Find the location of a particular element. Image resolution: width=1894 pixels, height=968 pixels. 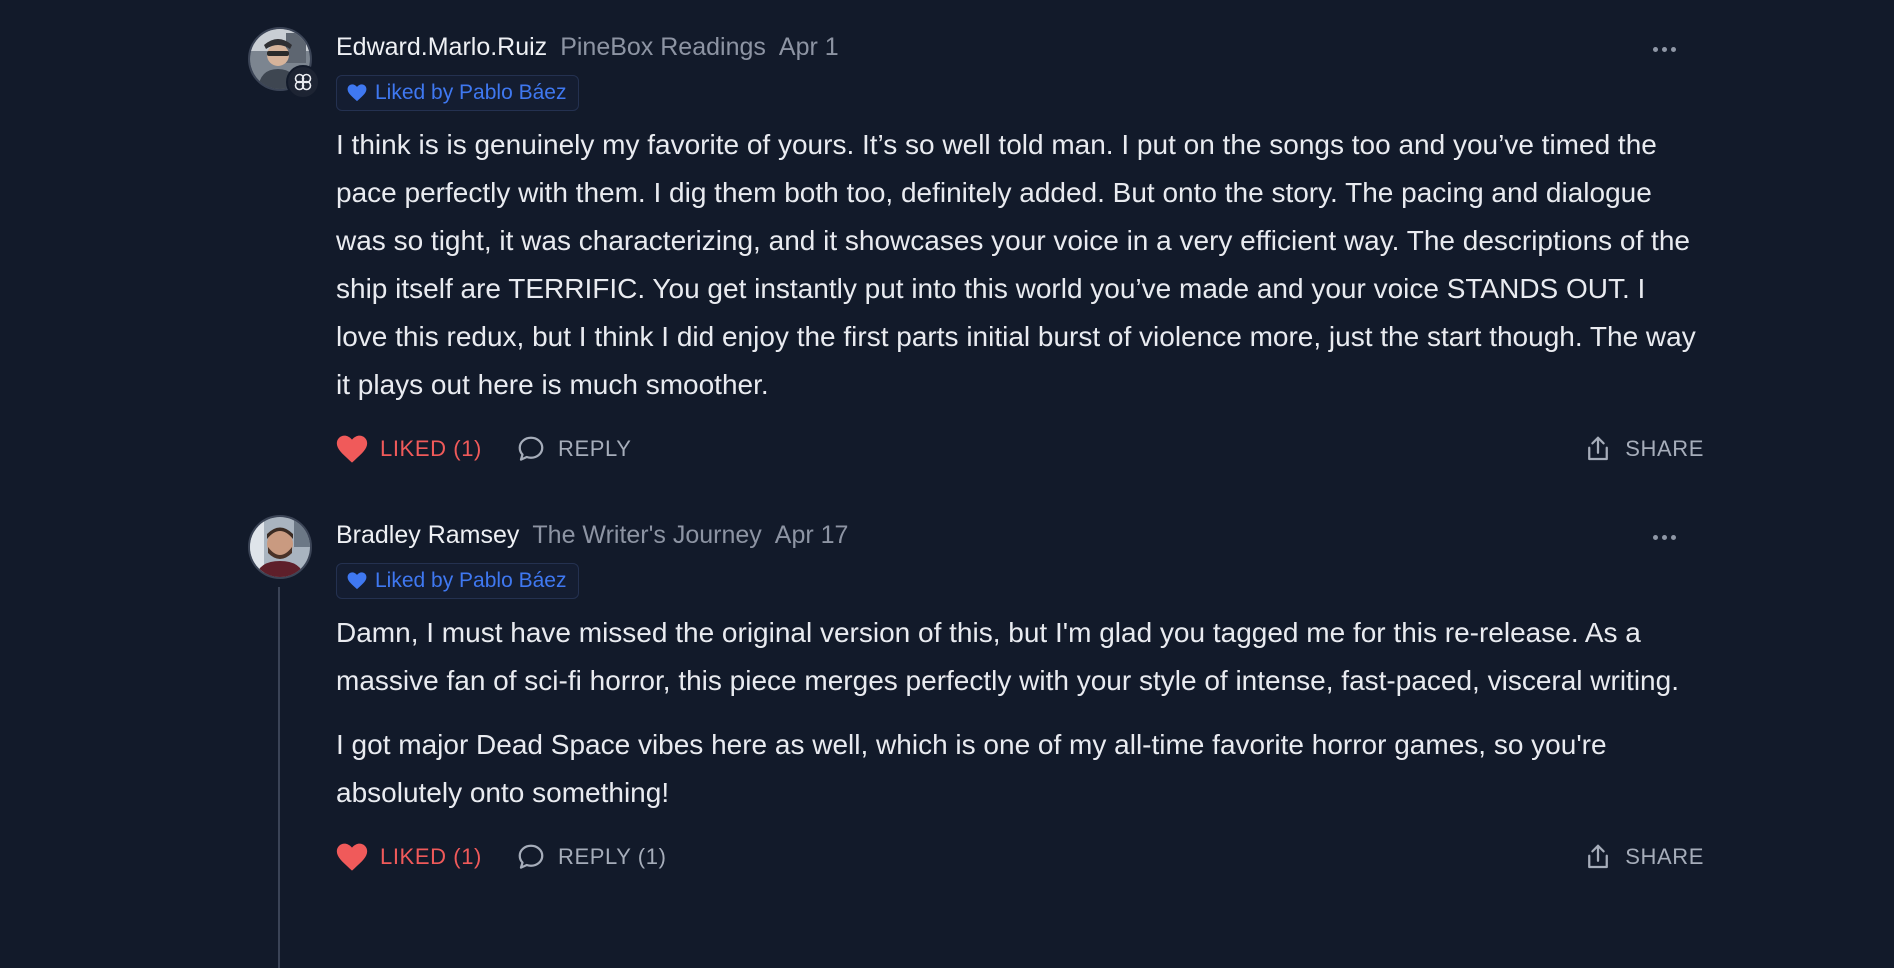

comment-date: Apr 17 is located at coordinates (812, 535).